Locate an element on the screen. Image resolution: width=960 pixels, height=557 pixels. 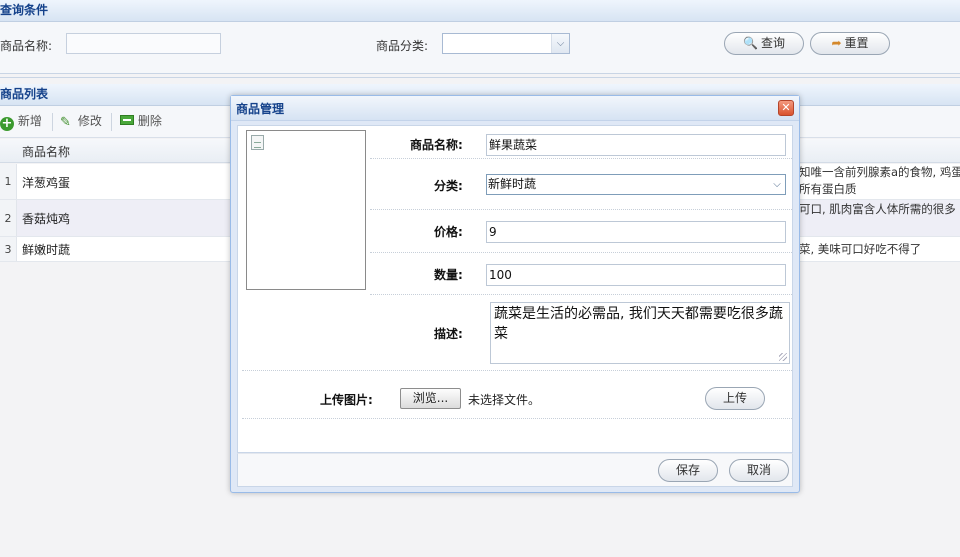
edit-button: ✎ 修改 is located at coordinates (81, 122).